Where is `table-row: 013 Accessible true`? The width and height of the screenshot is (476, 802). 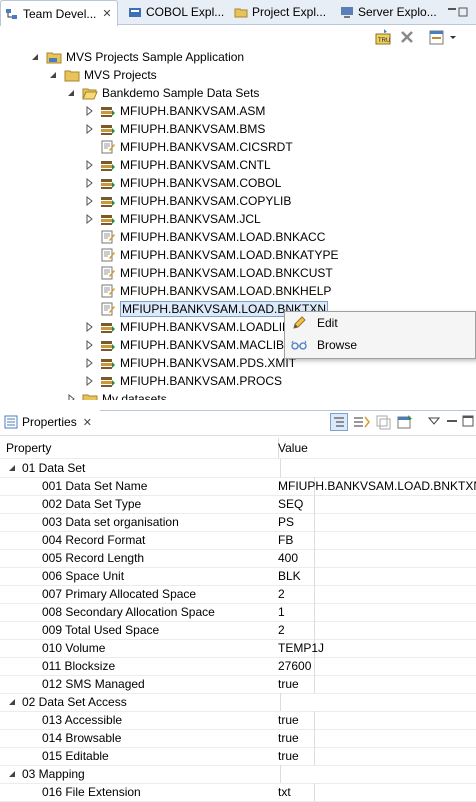 table-row: 013 Accessible true is located at coordinates (238, 720).